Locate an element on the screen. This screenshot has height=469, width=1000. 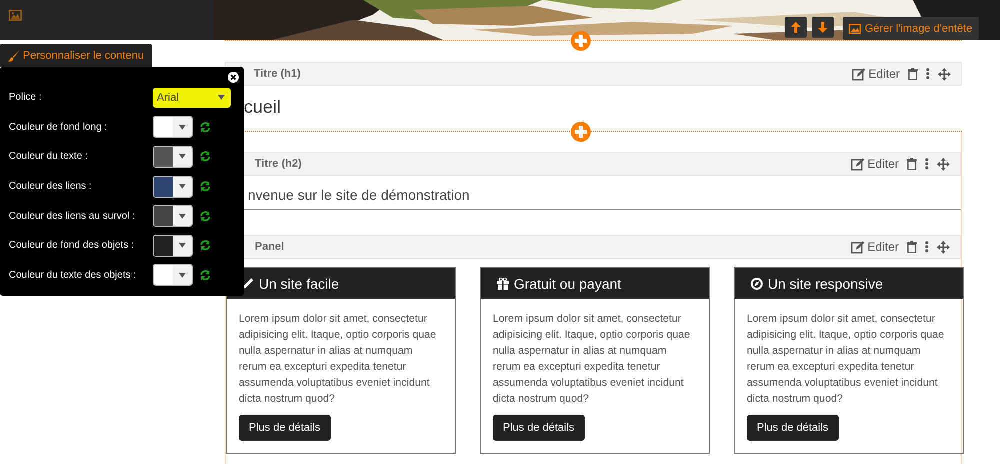
font-select: Arial is located at coordinates (192, 98).